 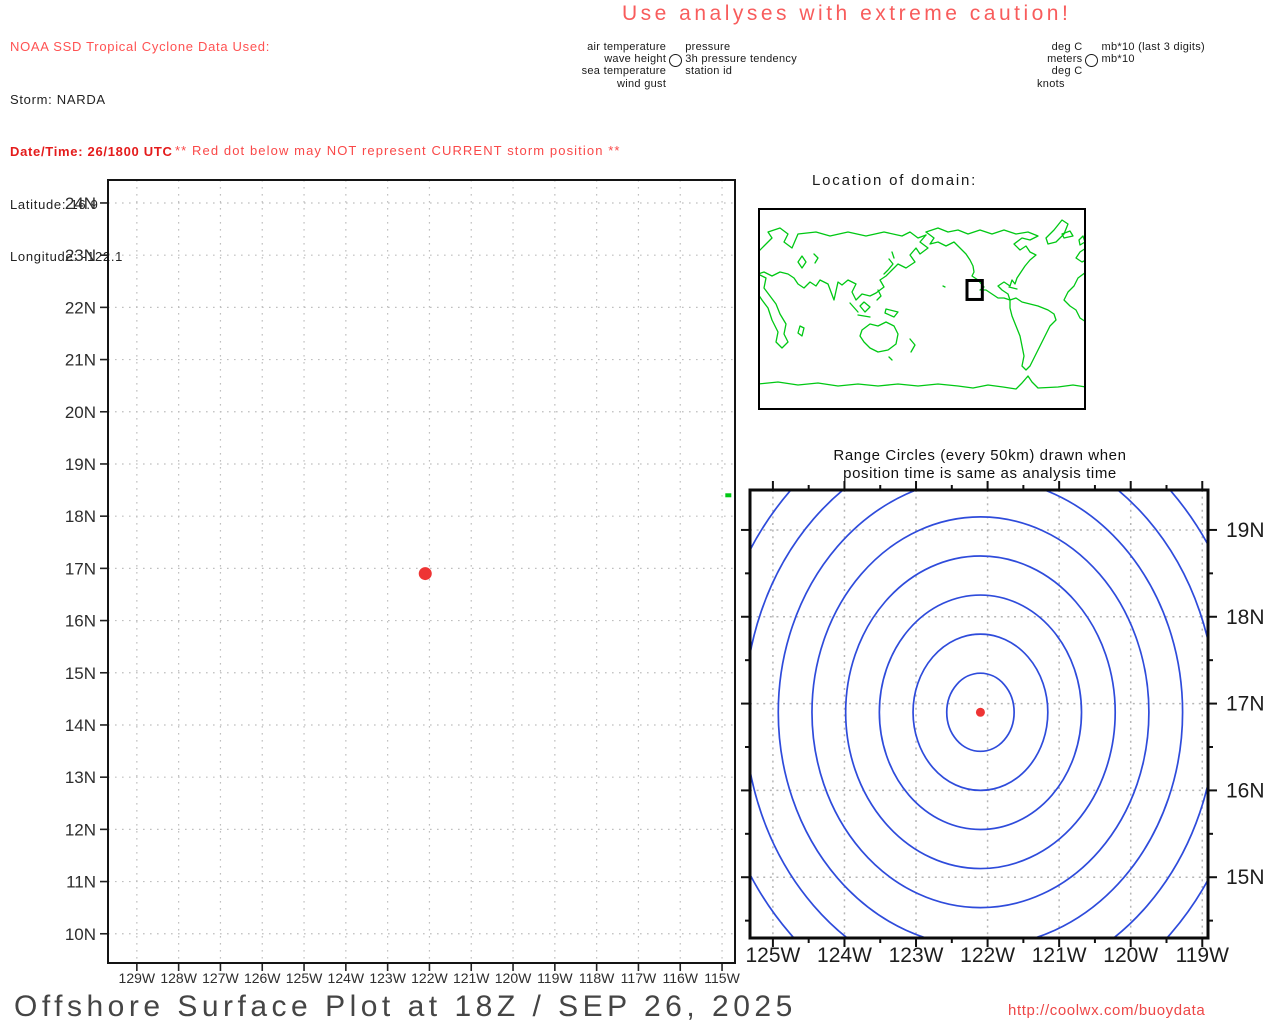 What do you see at coordinates (980, 712) in the screenshot?
I see `storm-position-dot` at bounding box center [980, 712].